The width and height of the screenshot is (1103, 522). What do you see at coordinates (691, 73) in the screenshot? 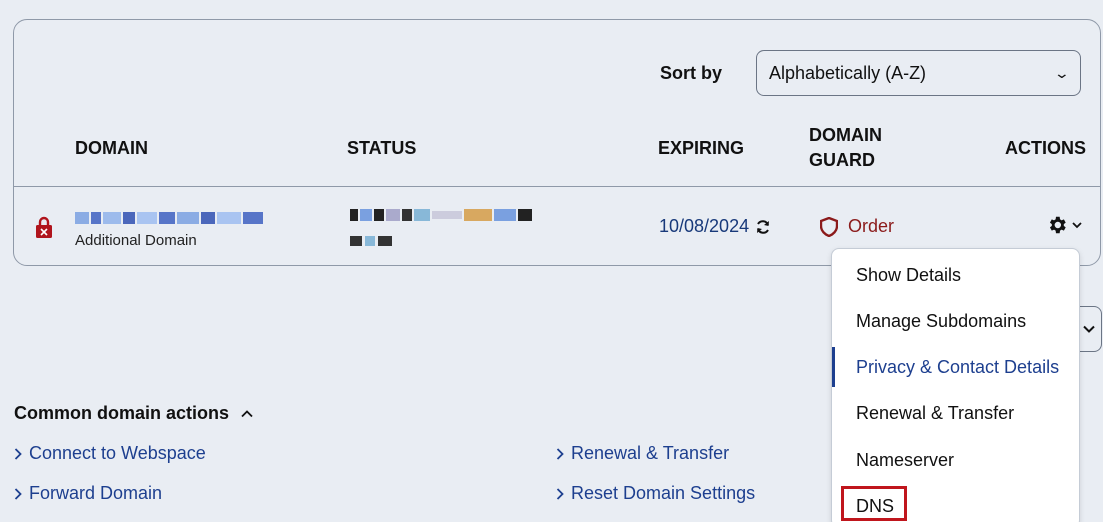
I see `sort-label: Sort by` at bounding box center [691, 73].